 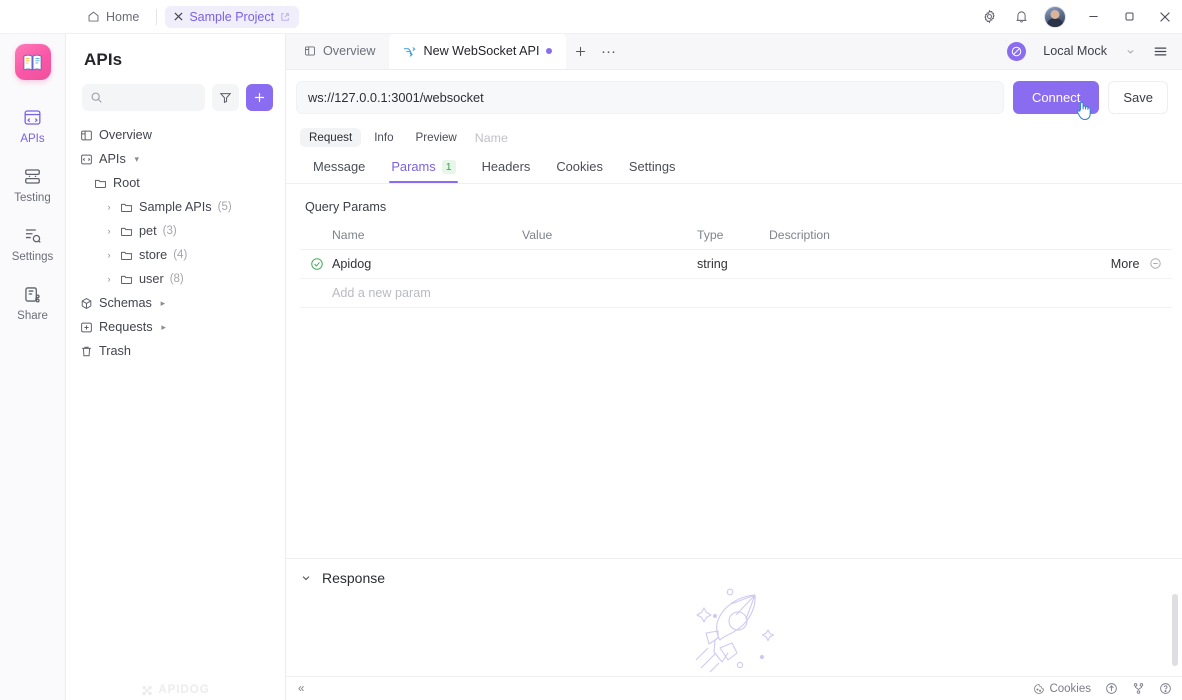 What do you see at coordinates (86, 159) in the screenshot?
I see `apis-node-icon` at bounding box center [86, 159].